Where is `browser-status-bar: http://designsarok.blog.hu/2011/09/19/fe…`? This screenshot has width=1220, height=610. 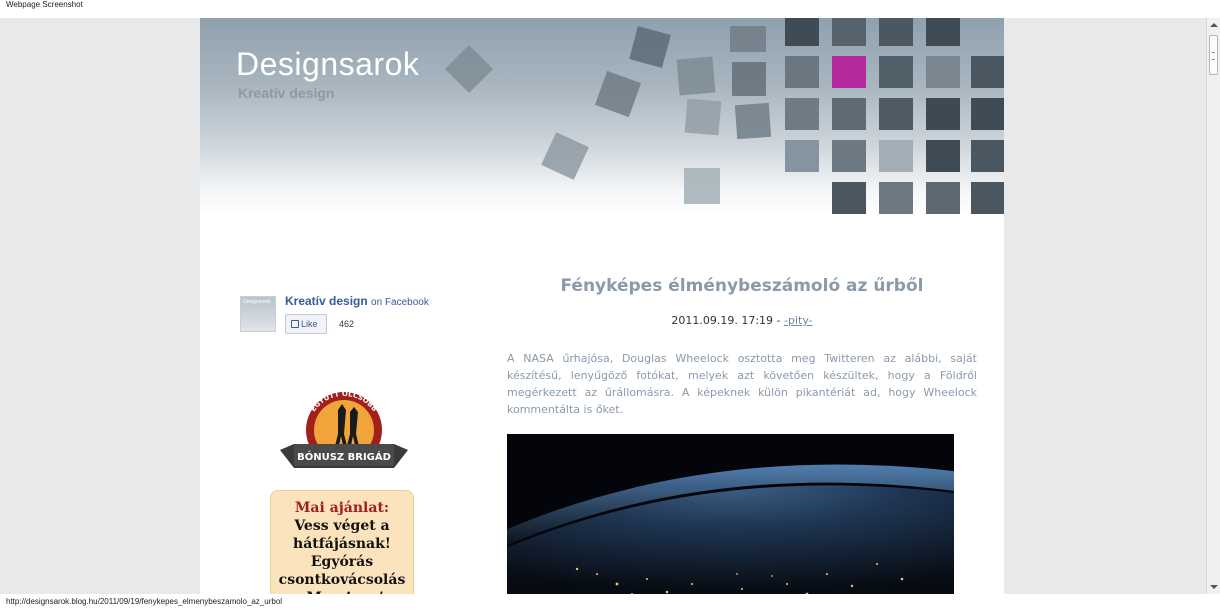 browser-status-bar: http://designsarok.blog.hu/2011/09/19/fe… is located at coordinates (610, 602).